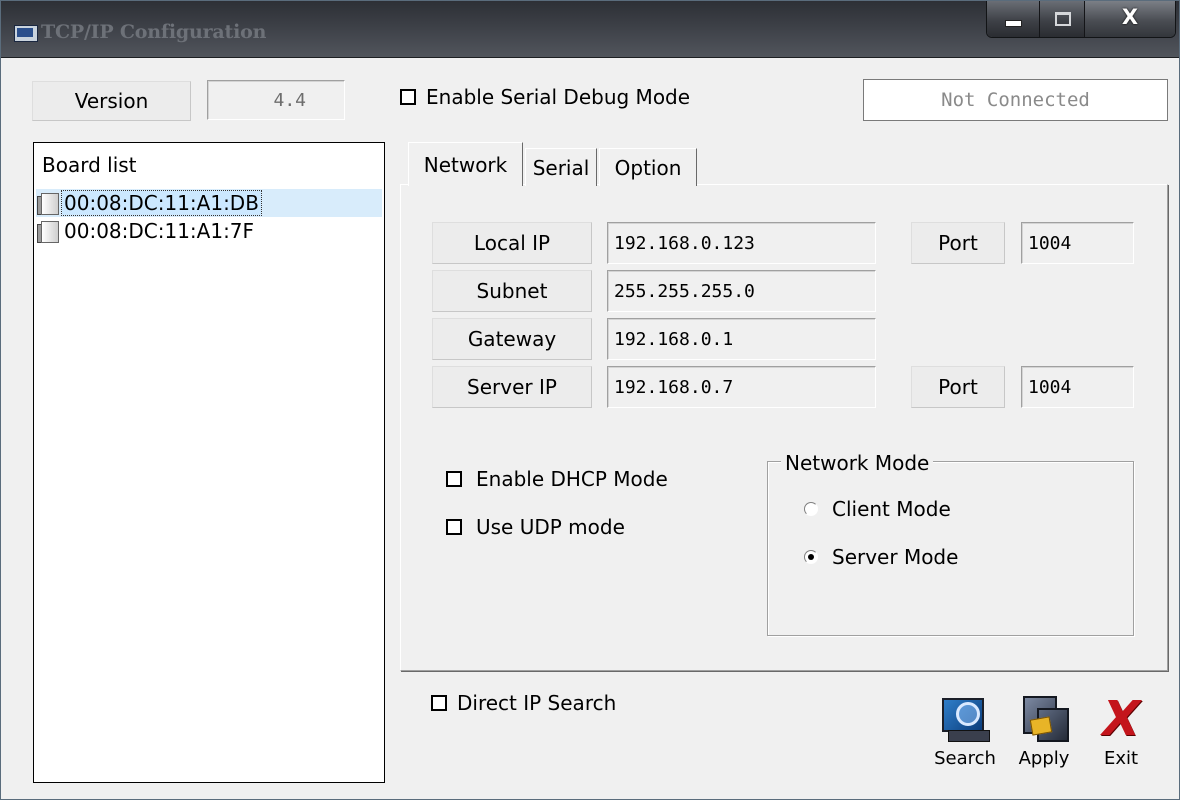 This screenshot has height=800, width=1180. I want to click on server-ip-input: 192.168.0.7, so click(741, 387).